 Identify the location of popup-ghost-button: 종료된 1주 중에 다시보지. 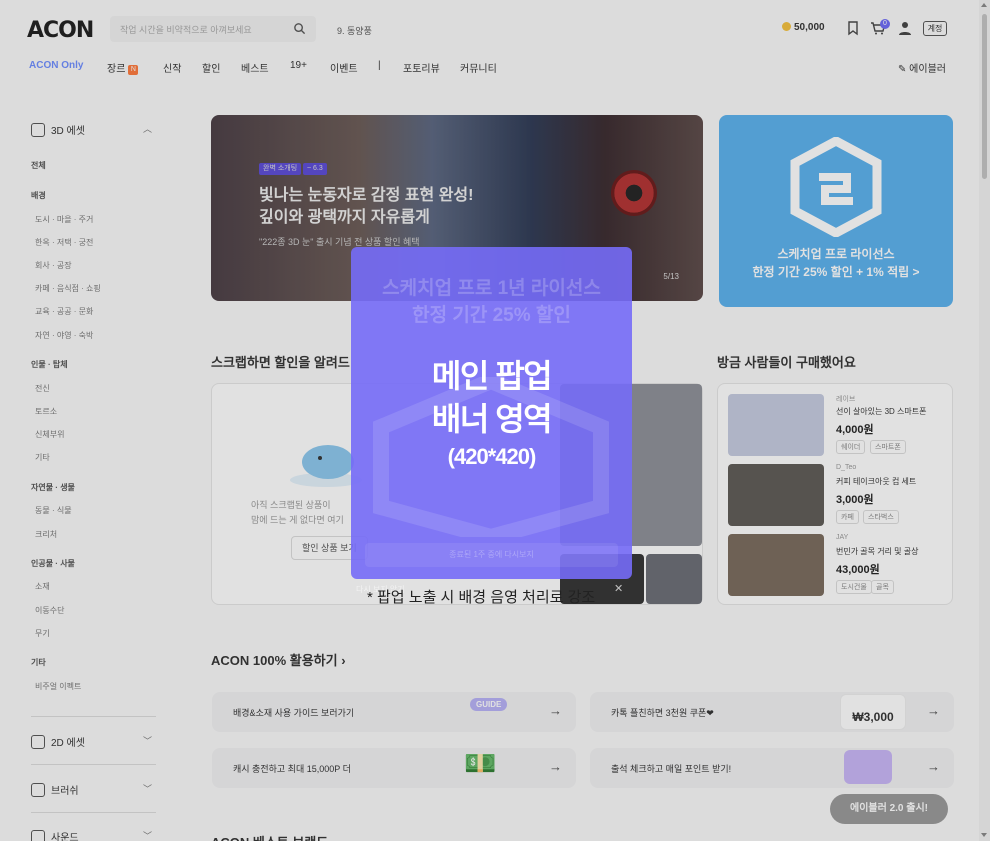
(491, 555).